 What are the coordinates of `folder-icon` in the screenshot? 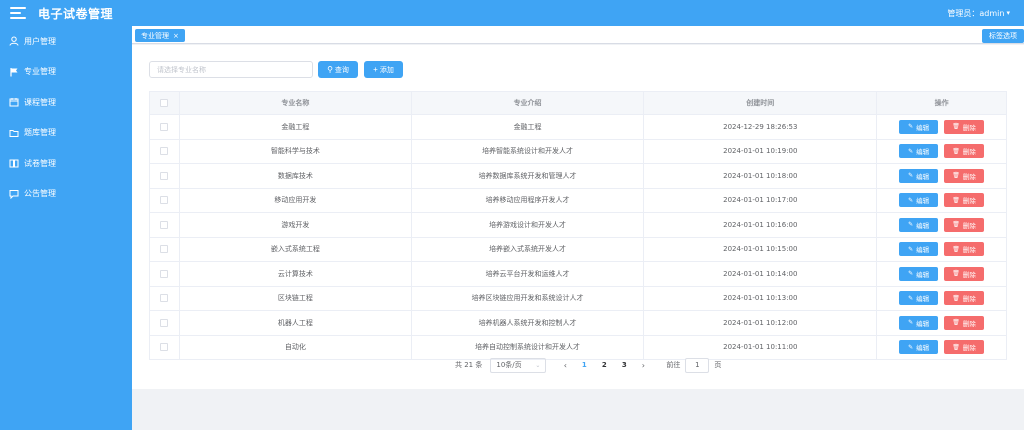 It's located at (14, 133).